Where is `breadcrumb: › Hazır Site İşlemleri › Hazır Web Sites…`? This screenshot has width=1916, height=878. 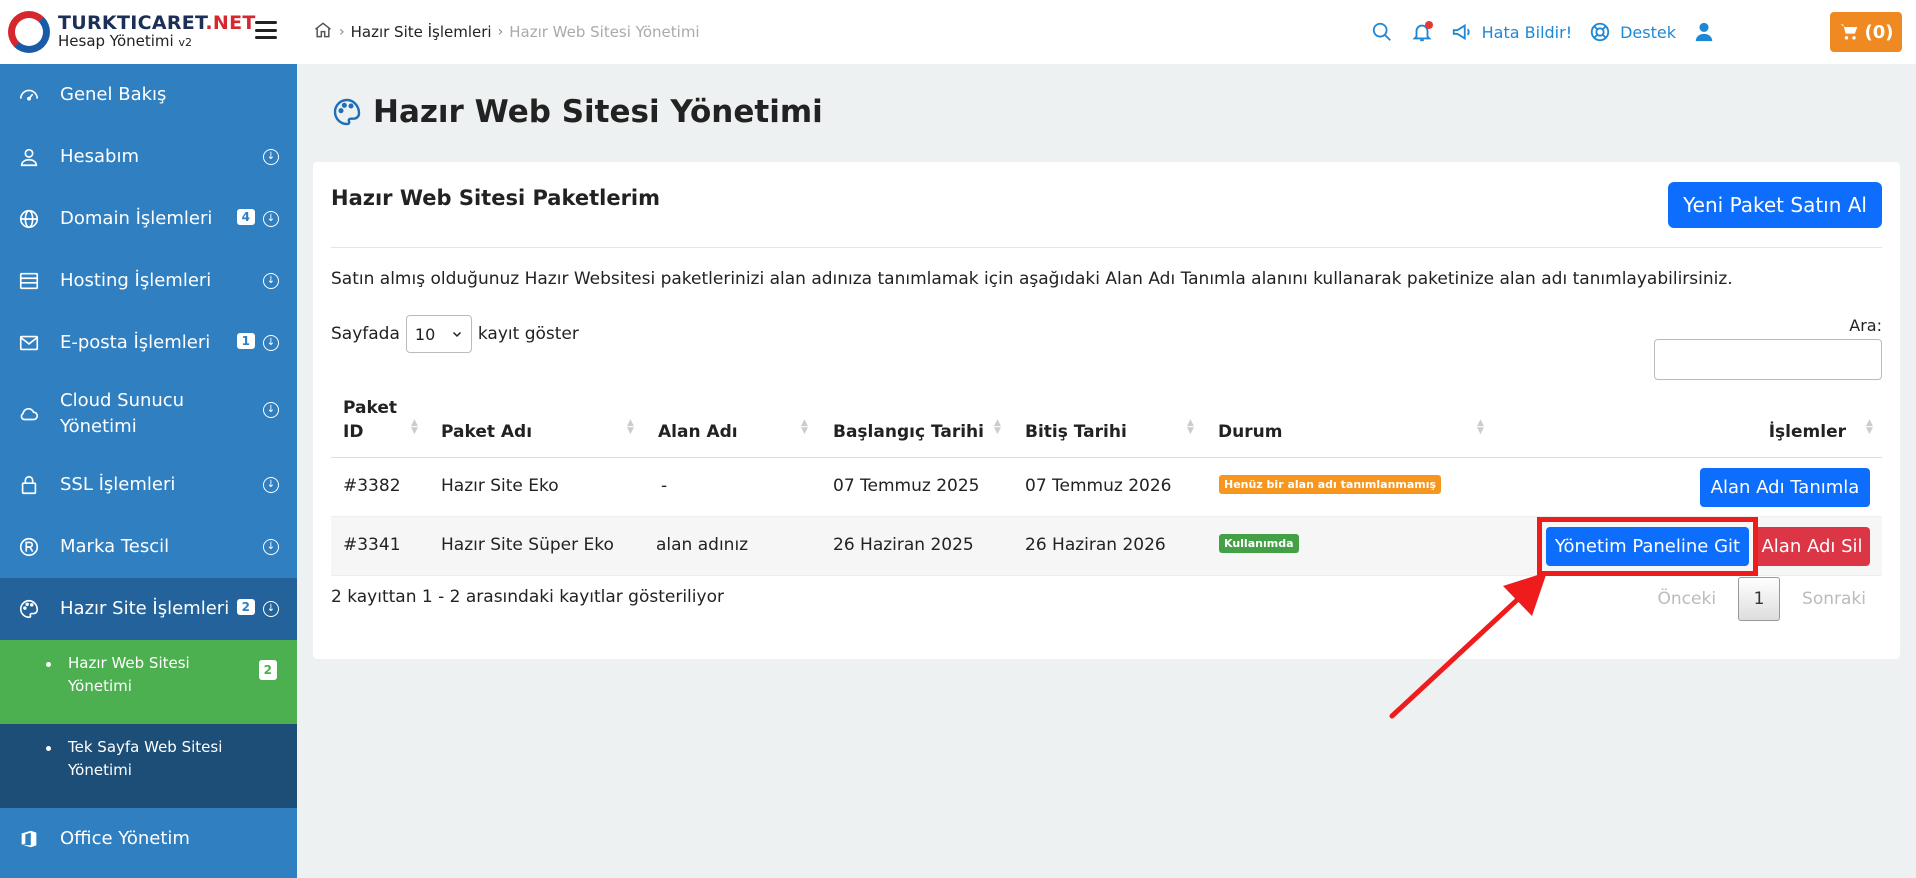
breadcrumb: › Hazır Site İşlemleri › Hazır Web Sites… is located at coordinates (506, 32).